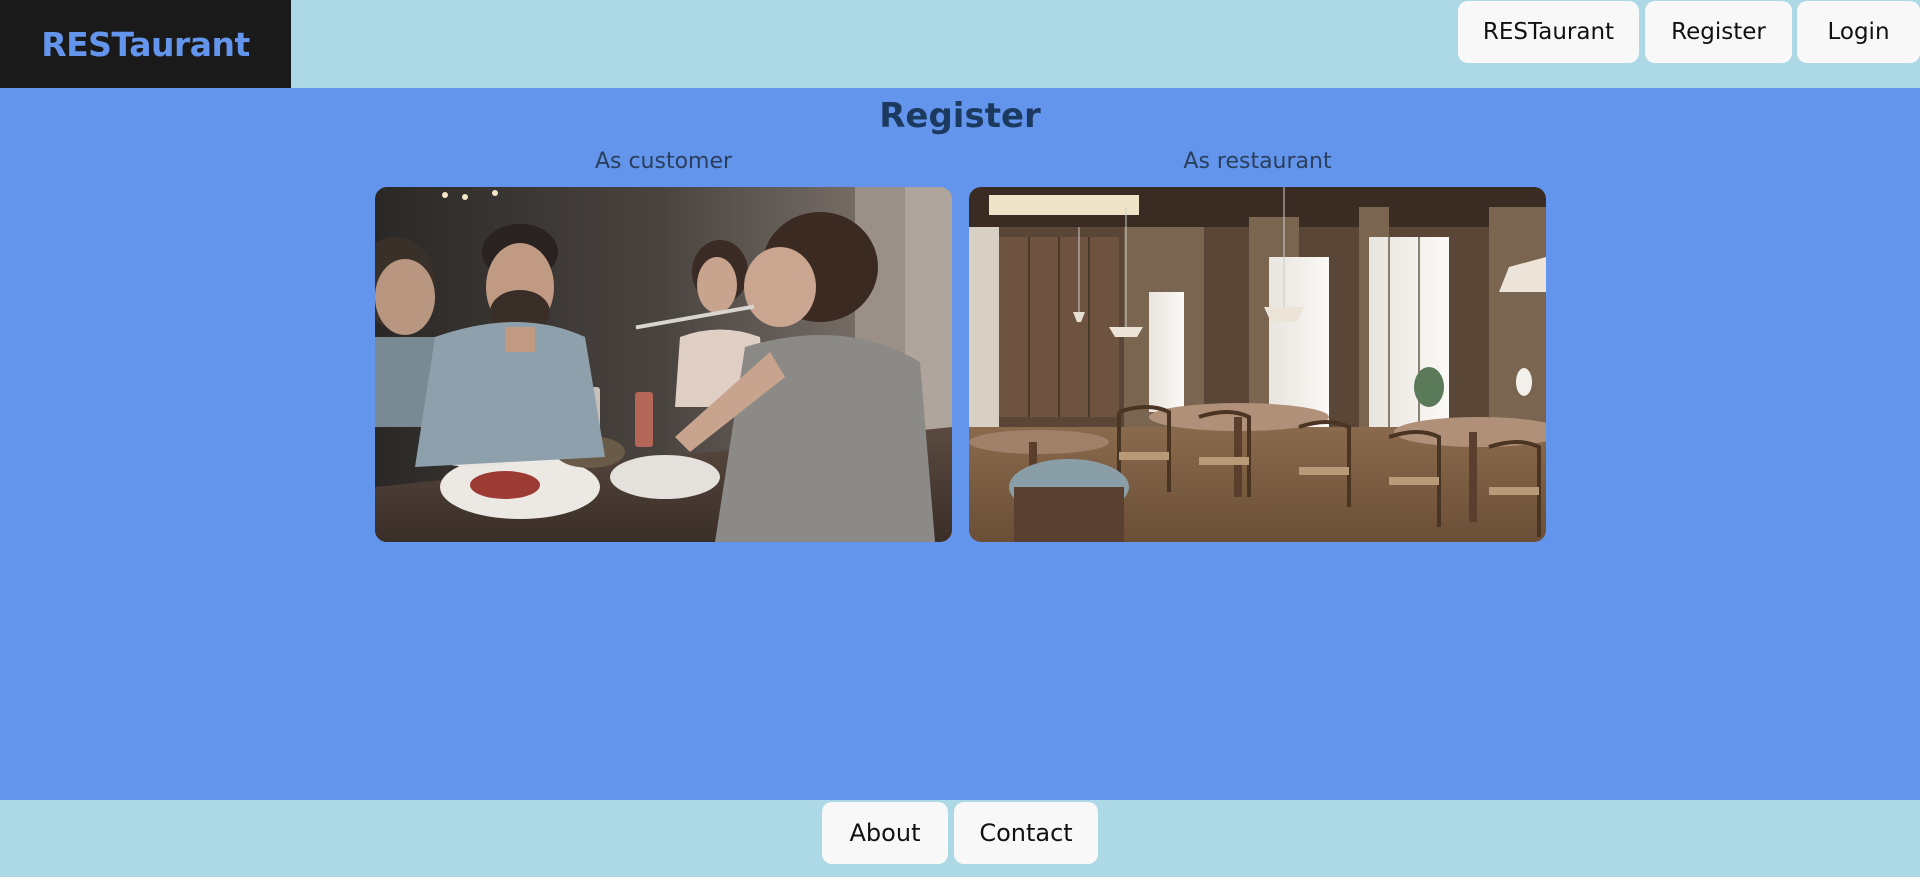  I want to click on people-dining-photo, so click(663, 364).